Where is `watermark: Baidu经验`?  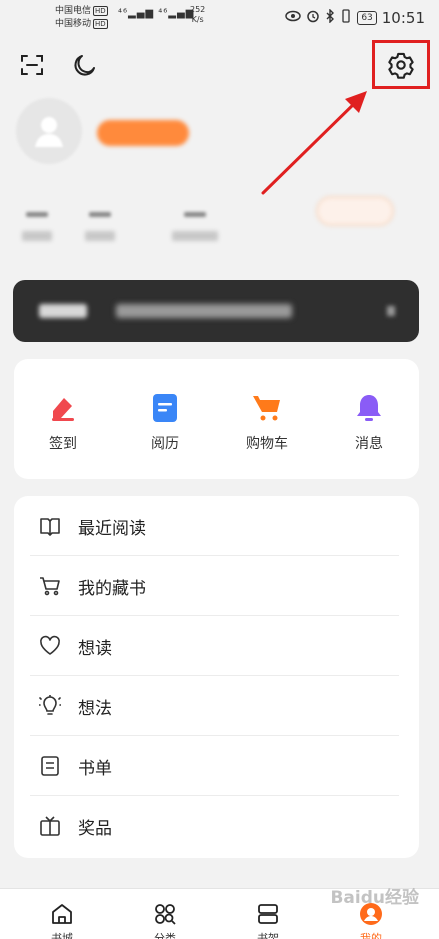 watermark: Baidu经验 is located at coordinates (374, 898).